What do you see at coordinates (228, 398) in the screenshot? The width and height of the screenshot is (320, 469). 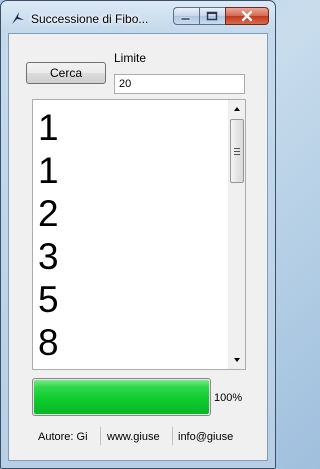 I see `progress-percent: 100%` at bounding box center [228, 398].